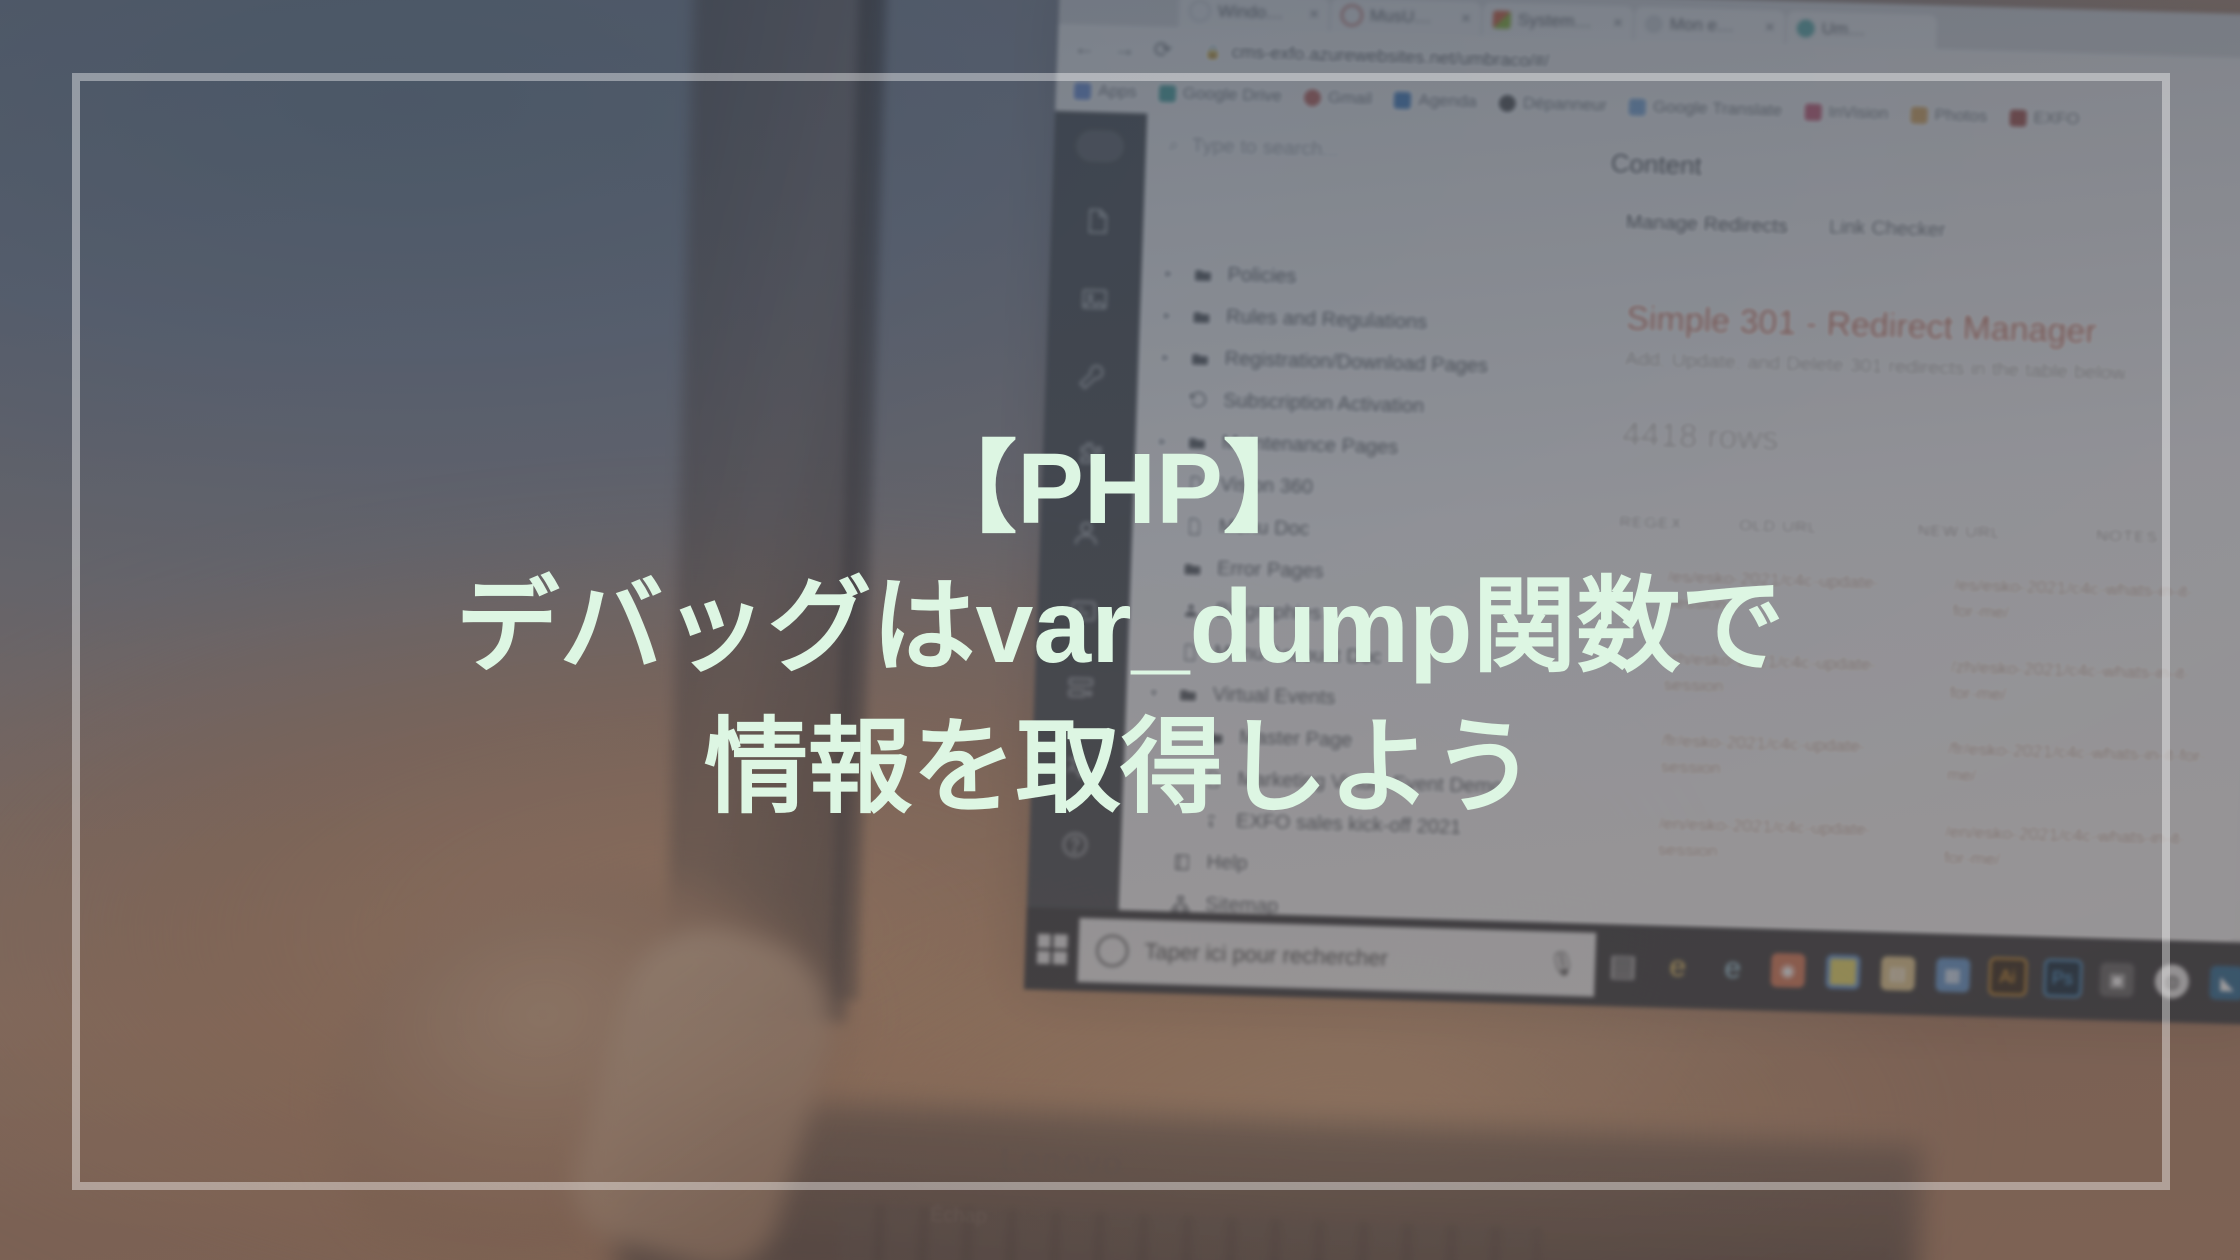 The height and width of the screenshot is (1260, 2240). Describe the element at coordinates (1119, 768) in the screenshot. I see `title-line-3: 情報を取得しよう` at that location.